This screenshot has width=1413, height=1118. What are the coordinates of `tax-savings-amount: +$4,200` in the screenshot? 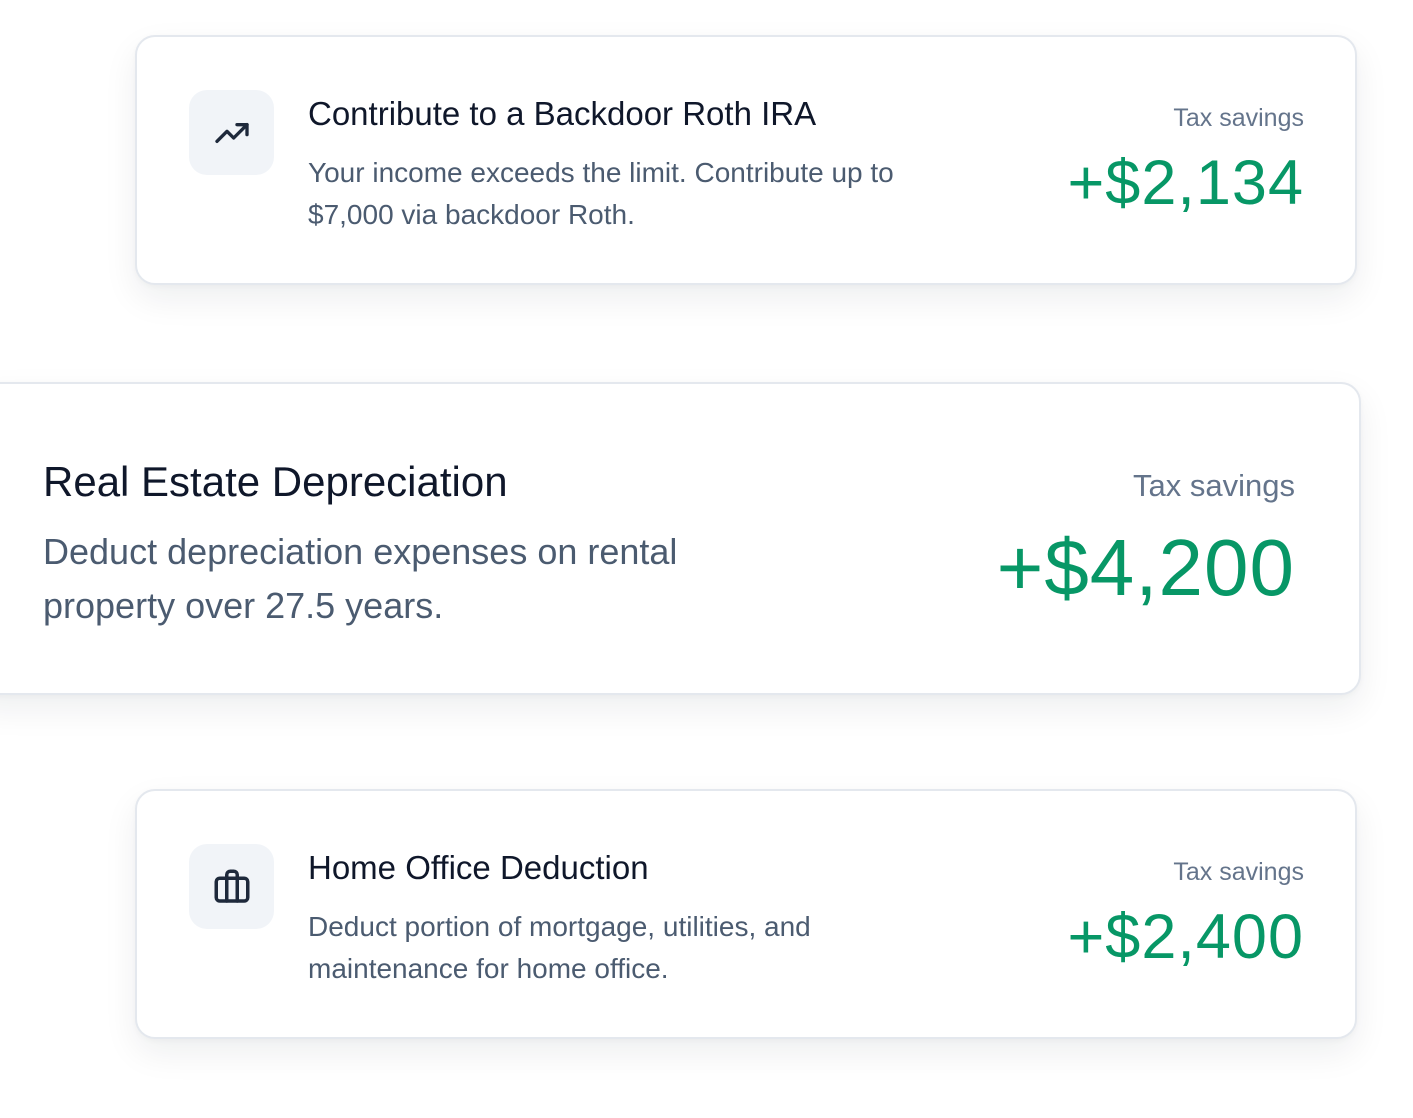 It's located at (1145, 567).